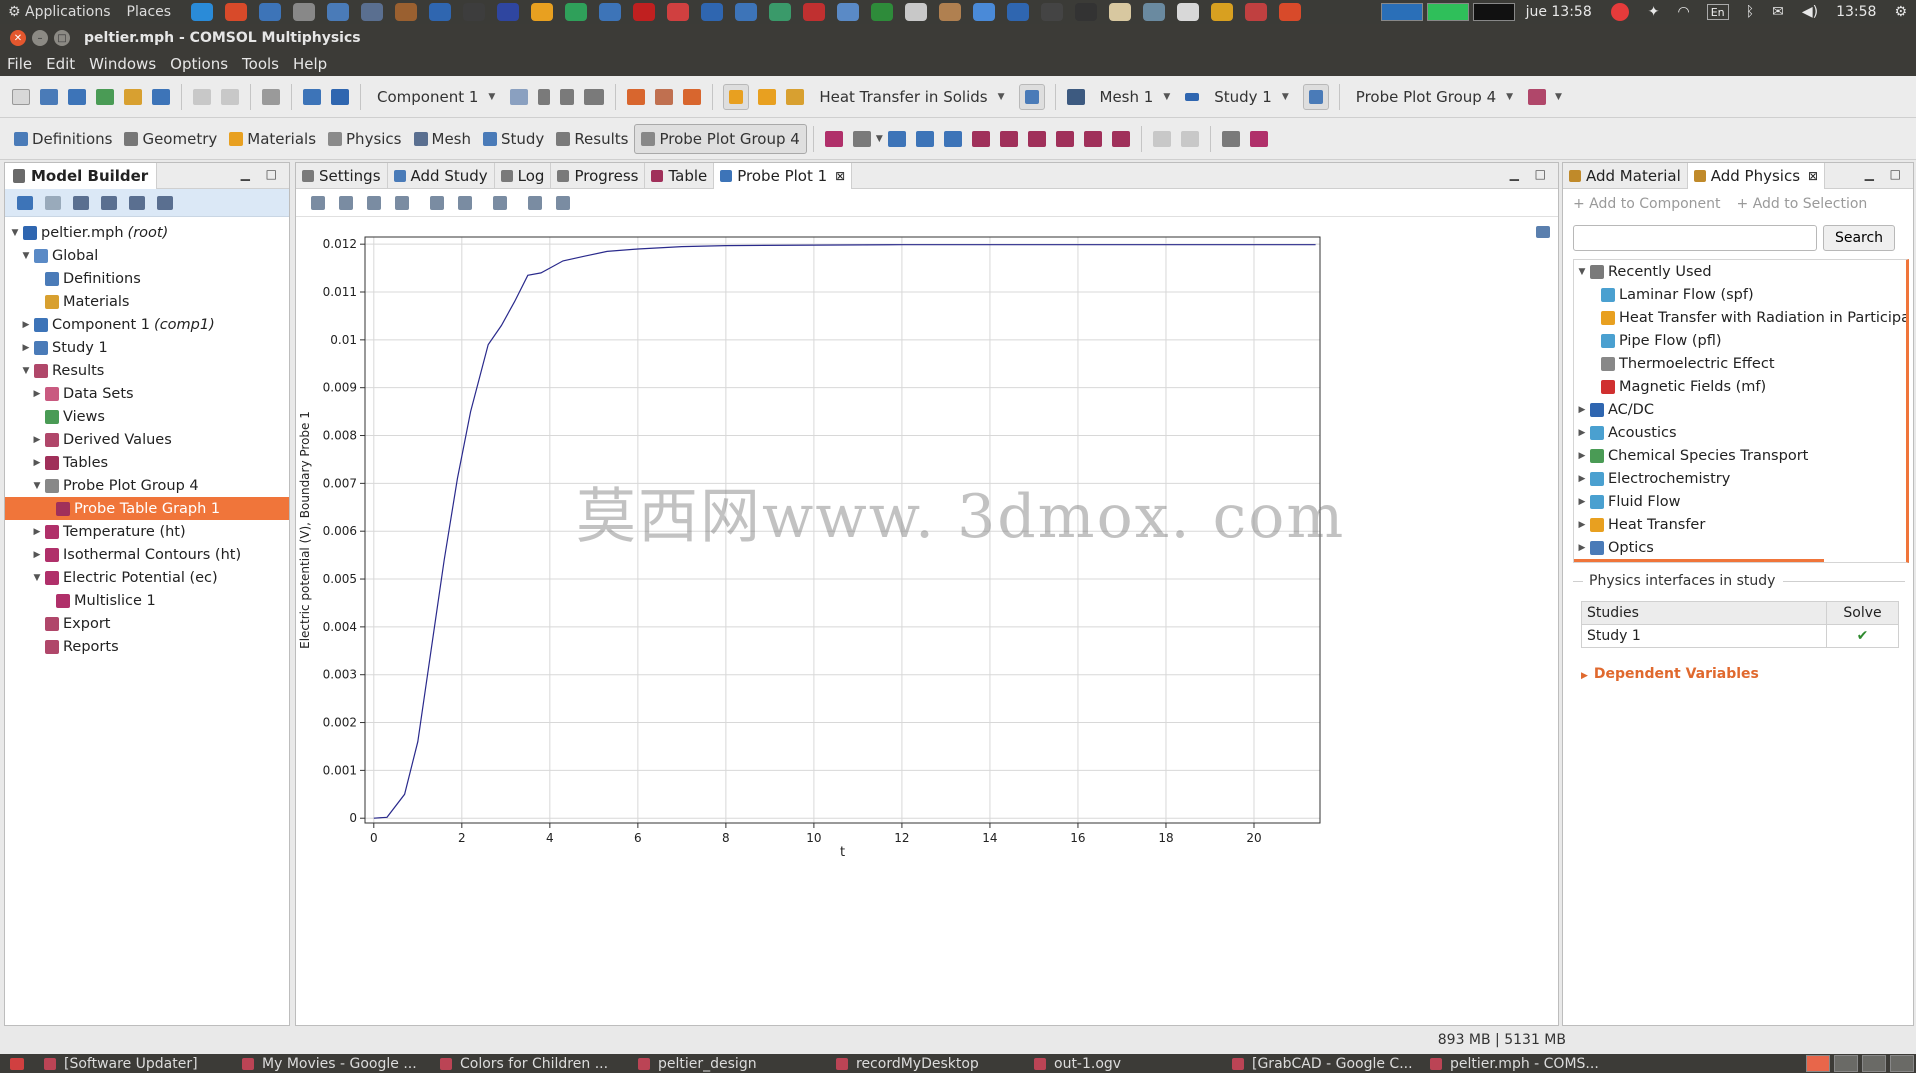 The image size is (1916, 1073). I want to click on zoom-extents-icon, so click(402, 202).